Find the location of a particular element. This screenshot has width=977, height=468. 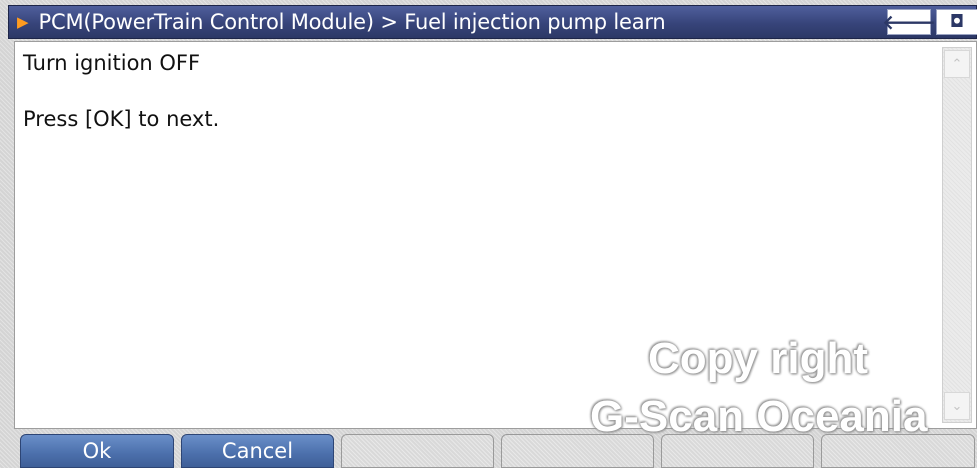

screenshot-button: ◘ is located at coordinates (956, 22).